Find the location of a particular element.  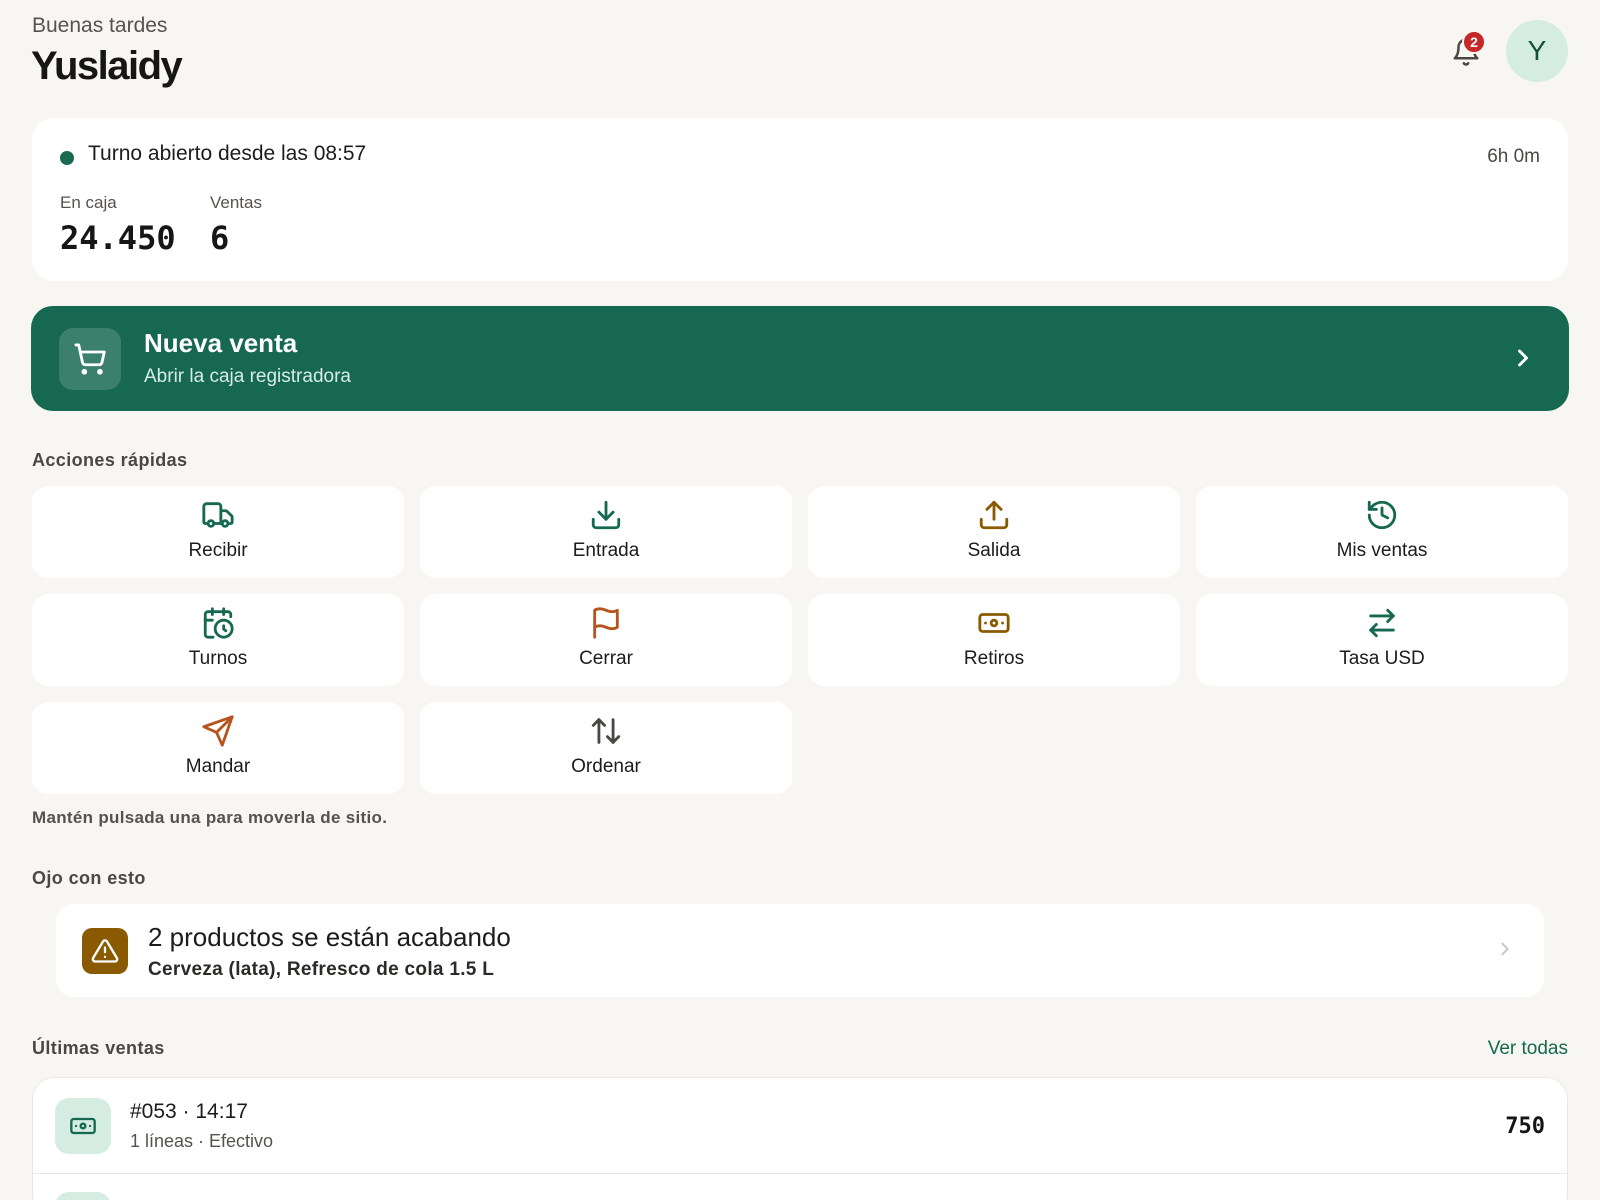

sales-stat: Ventas 6 is located at coordinates (236, 225).